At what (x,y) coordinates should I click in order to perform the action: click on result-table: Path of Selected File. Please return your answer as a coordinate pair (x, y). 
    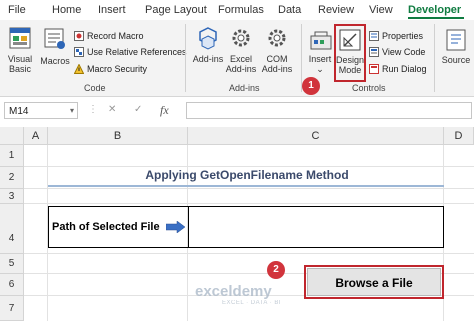
    Looking at the image, I should click on (246, 227).